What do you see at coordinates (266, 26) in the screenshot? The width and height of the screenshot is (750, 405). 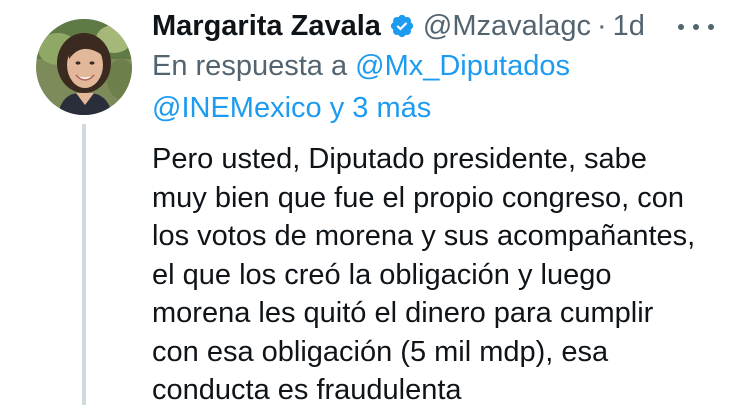 I see `author-name: Margarita Zavala` at bounding box center [266, 26].